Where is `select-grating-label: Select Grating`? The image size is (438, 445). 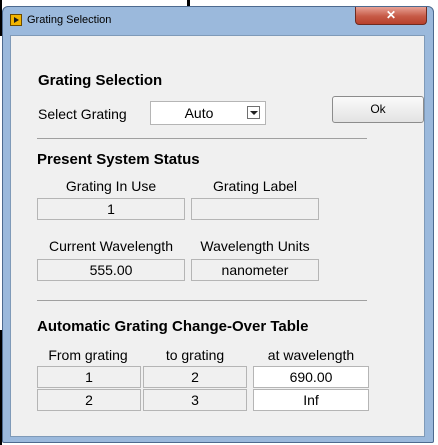 select-grating-label: Select Grating is located at coordinates (82, 114).